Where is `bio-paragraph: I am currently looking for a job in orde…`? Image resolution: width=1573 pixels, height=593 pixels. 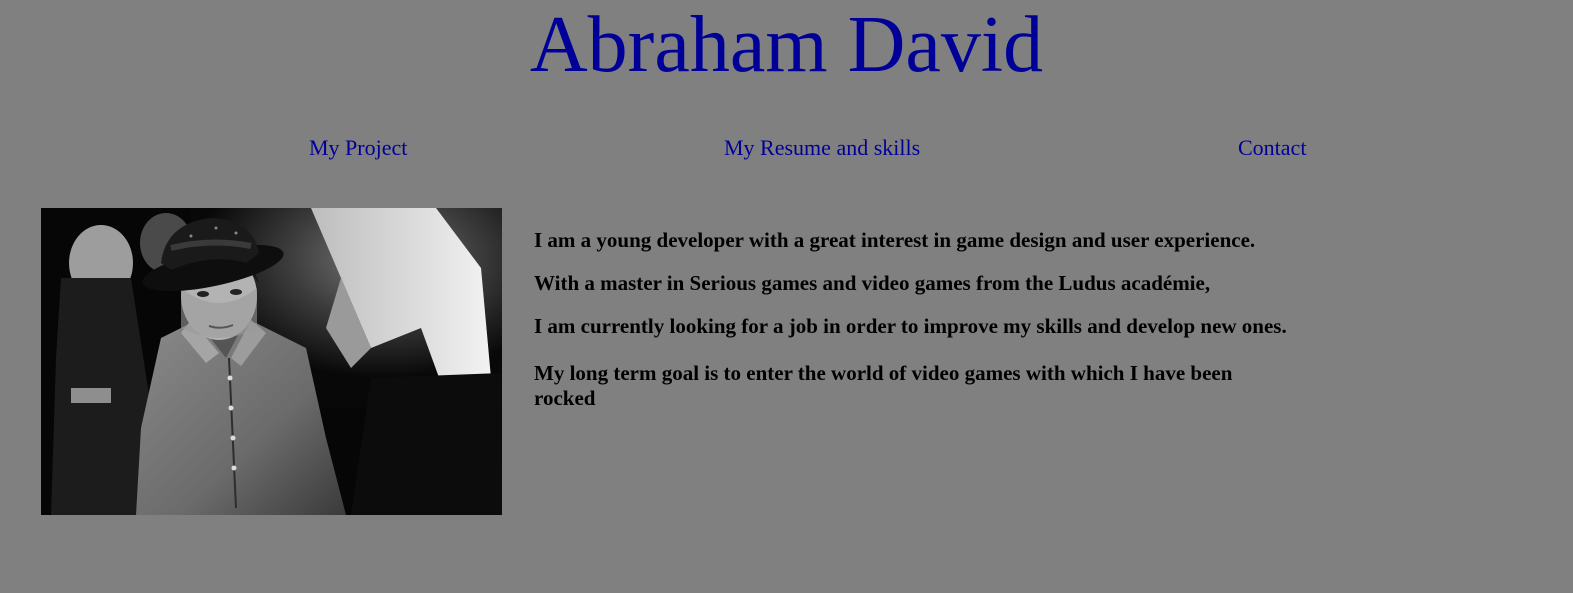
bio-paragraph: I am currently looking for a job in orde… is located at coordinates (910, 326).